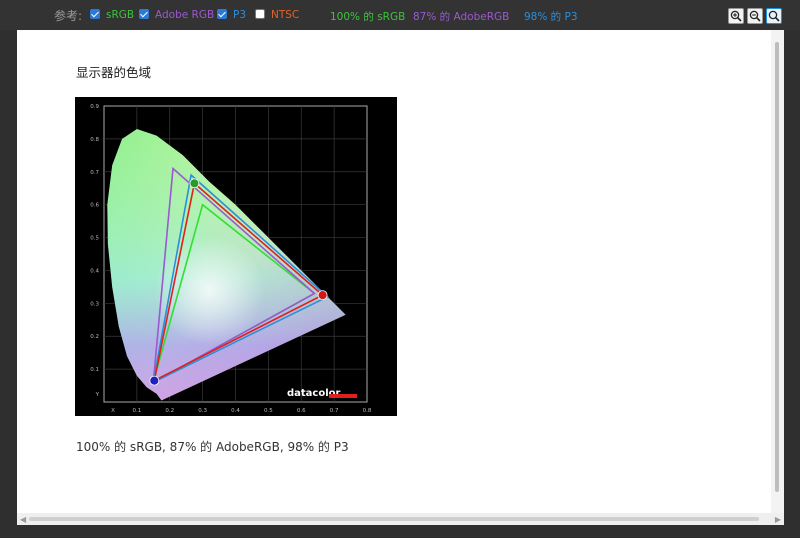 The width and height of the screenshot is (800, 538). I want to click on ntsc-checkbox, so click(260, 14).